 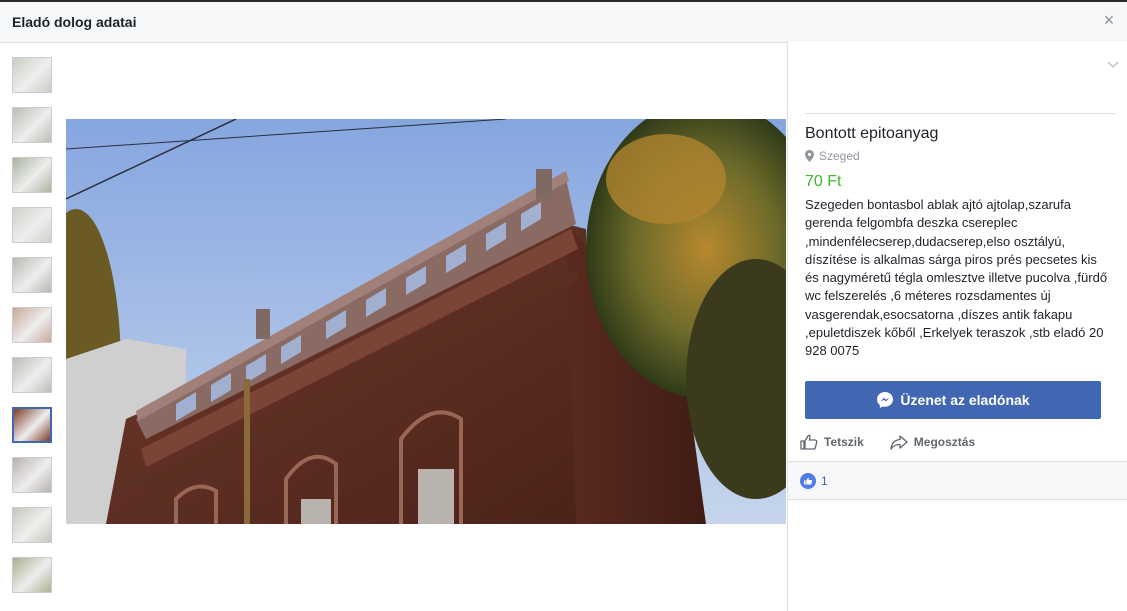 What do you see at coordinates (808, 480) in the screenshot?
I see `like-reaction-icon` at bounding box center [808, 480].